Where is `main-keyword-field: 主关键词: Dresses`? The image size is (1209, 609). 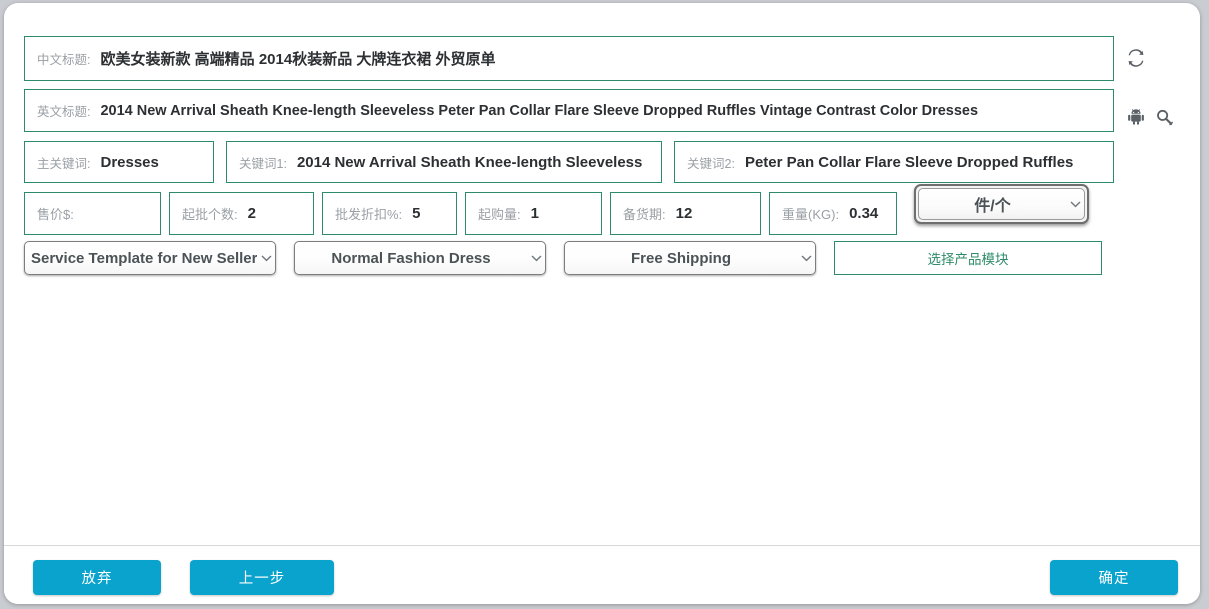 main-keyword-field: 主关键词: Dresses is located at coordinates (119, 162).